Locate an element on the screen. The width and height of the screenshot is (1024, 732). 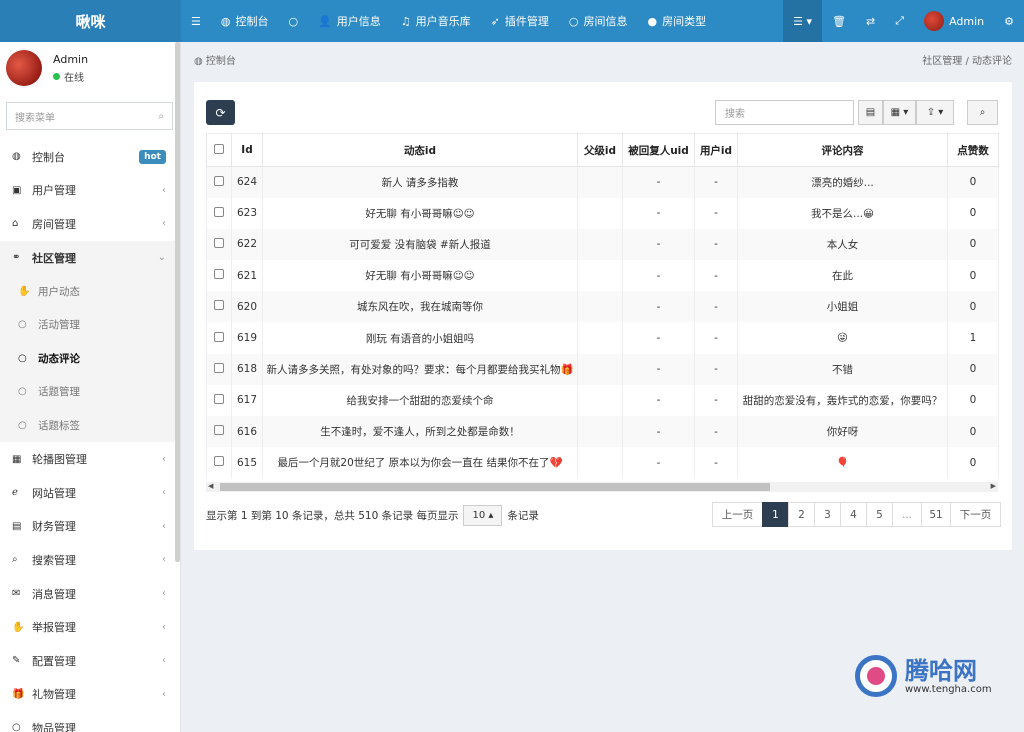
column-header: 点赞数 is located at coordinates (973, 150).